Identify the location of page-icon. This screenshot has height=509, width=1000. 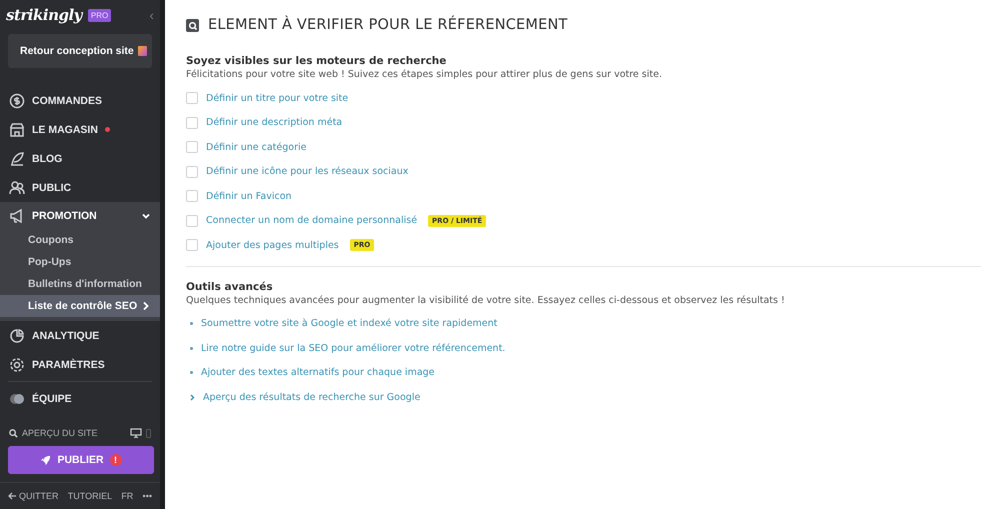
(142, 51).